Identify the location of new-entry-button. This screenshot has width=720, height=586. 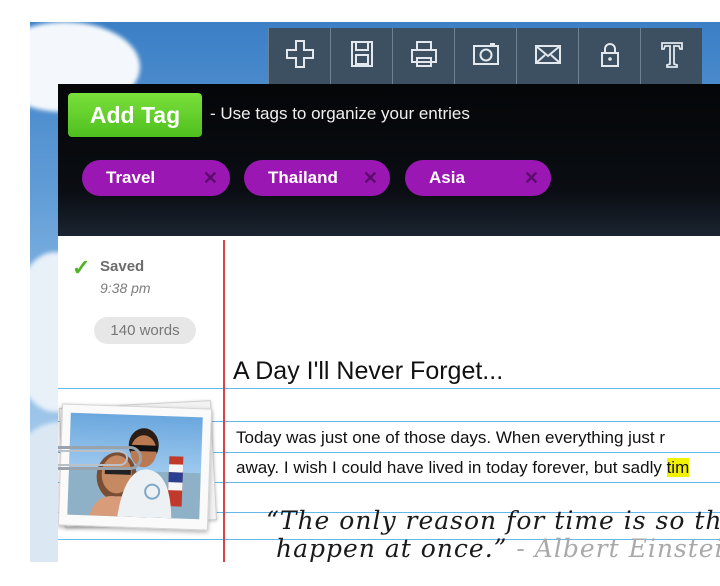
(299, 56).